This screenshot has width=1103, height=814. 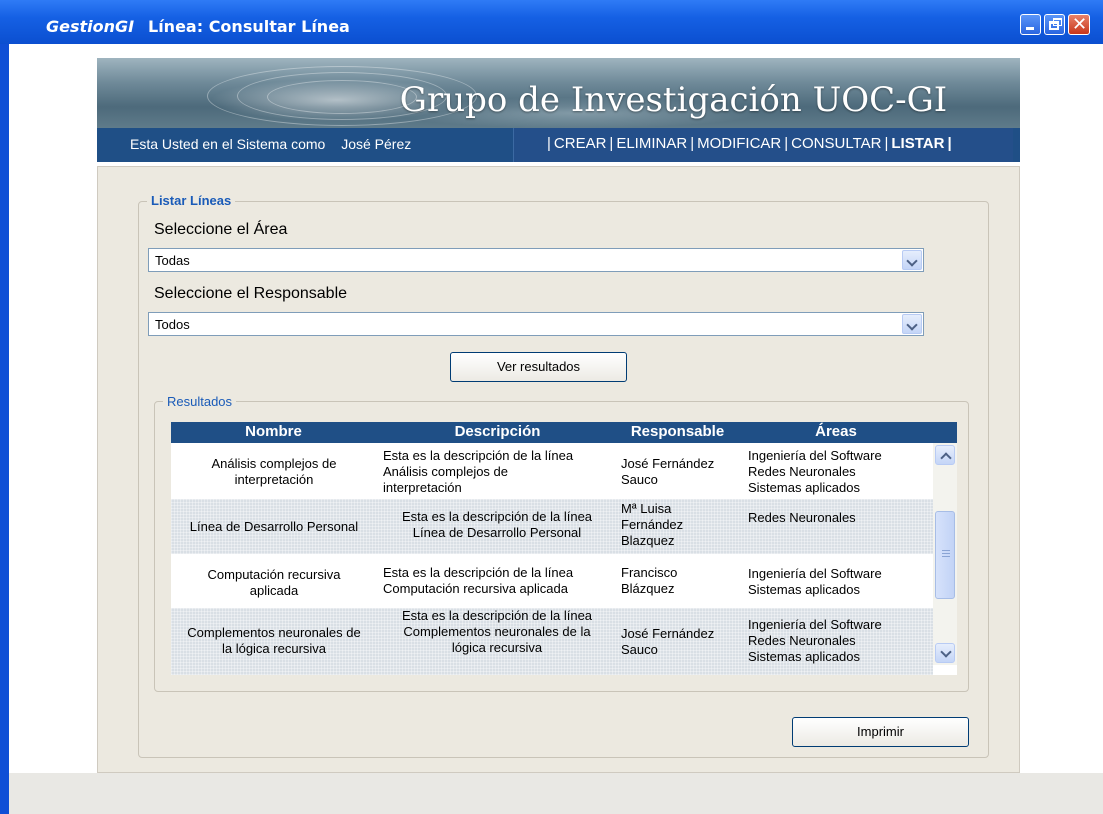 I want to click on nav-link-listar: LISTAR, so click(x=917, y=143).